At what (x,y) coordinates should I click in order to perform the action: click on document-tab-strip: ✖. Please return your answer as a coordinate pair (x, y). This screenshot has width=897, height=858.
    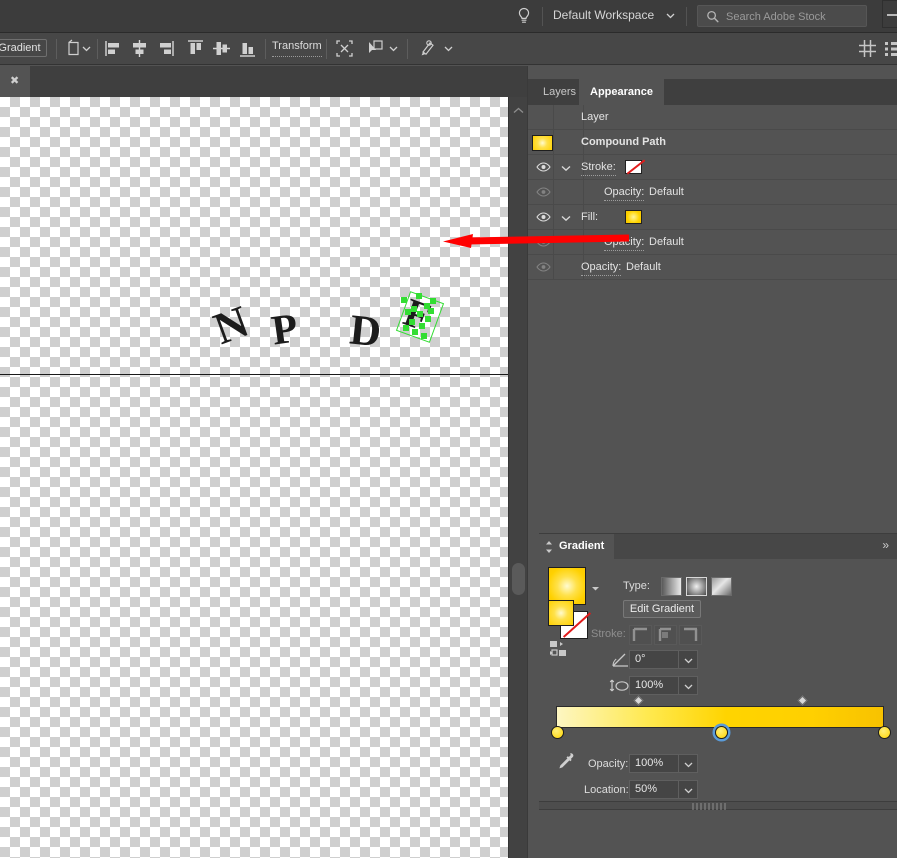
    Looking at the image, I should click on (263, 81).